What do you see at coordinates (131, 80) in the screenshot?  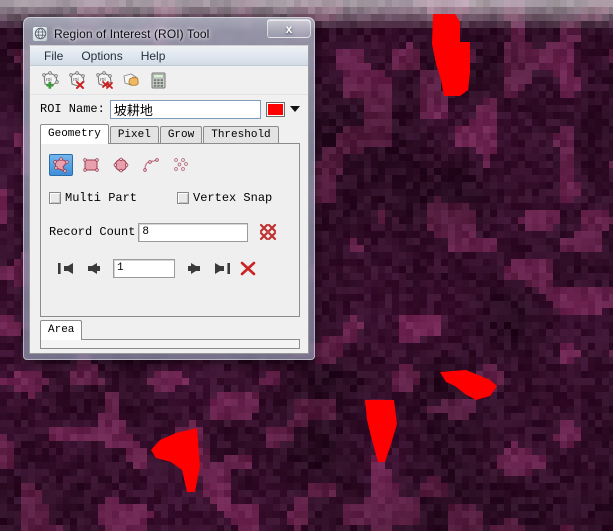 I see `hand-pan-icon` at bounding box center [131, 80].